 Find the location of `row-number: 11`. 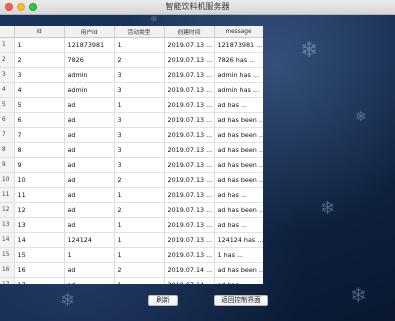

row-number: 11 is located at coordinates (7, 195).